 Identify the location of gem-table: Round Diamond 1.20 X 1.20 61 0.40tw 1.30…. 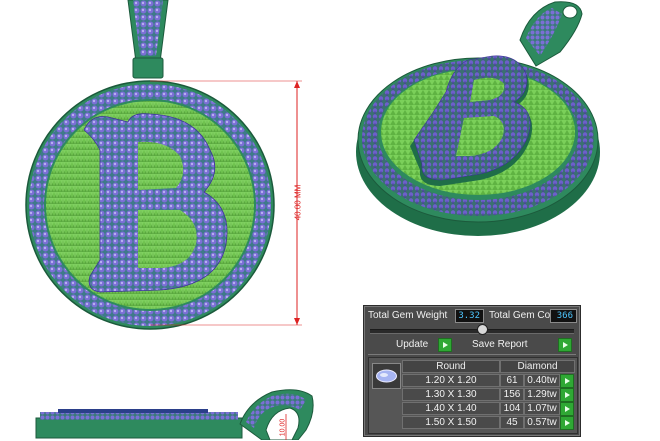
(473, 395).